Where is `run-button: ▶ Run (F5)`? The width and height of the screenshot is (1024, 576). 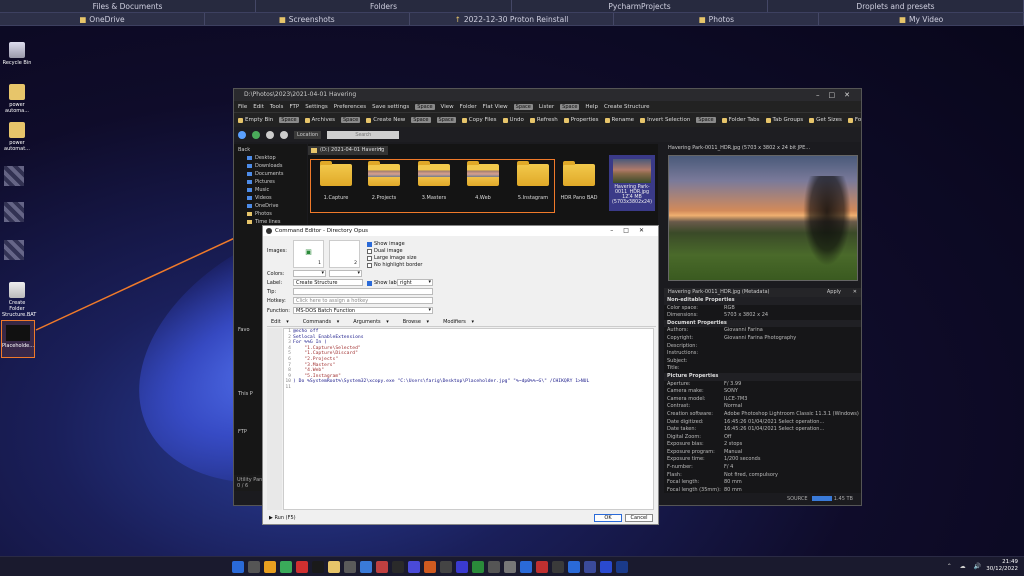
run-button: ▶ Run (F5) is located at coordinates (282, 518).